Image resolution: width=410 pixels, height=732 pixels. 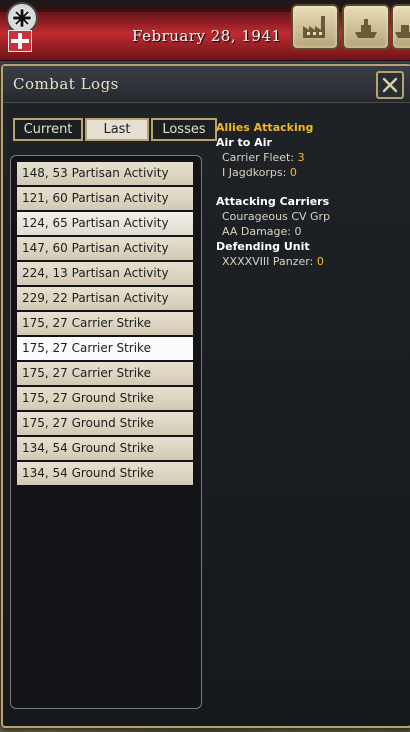 I want to click on log-item-selected: 175, 27 Carrier Strike, so click(x=105, y=348).